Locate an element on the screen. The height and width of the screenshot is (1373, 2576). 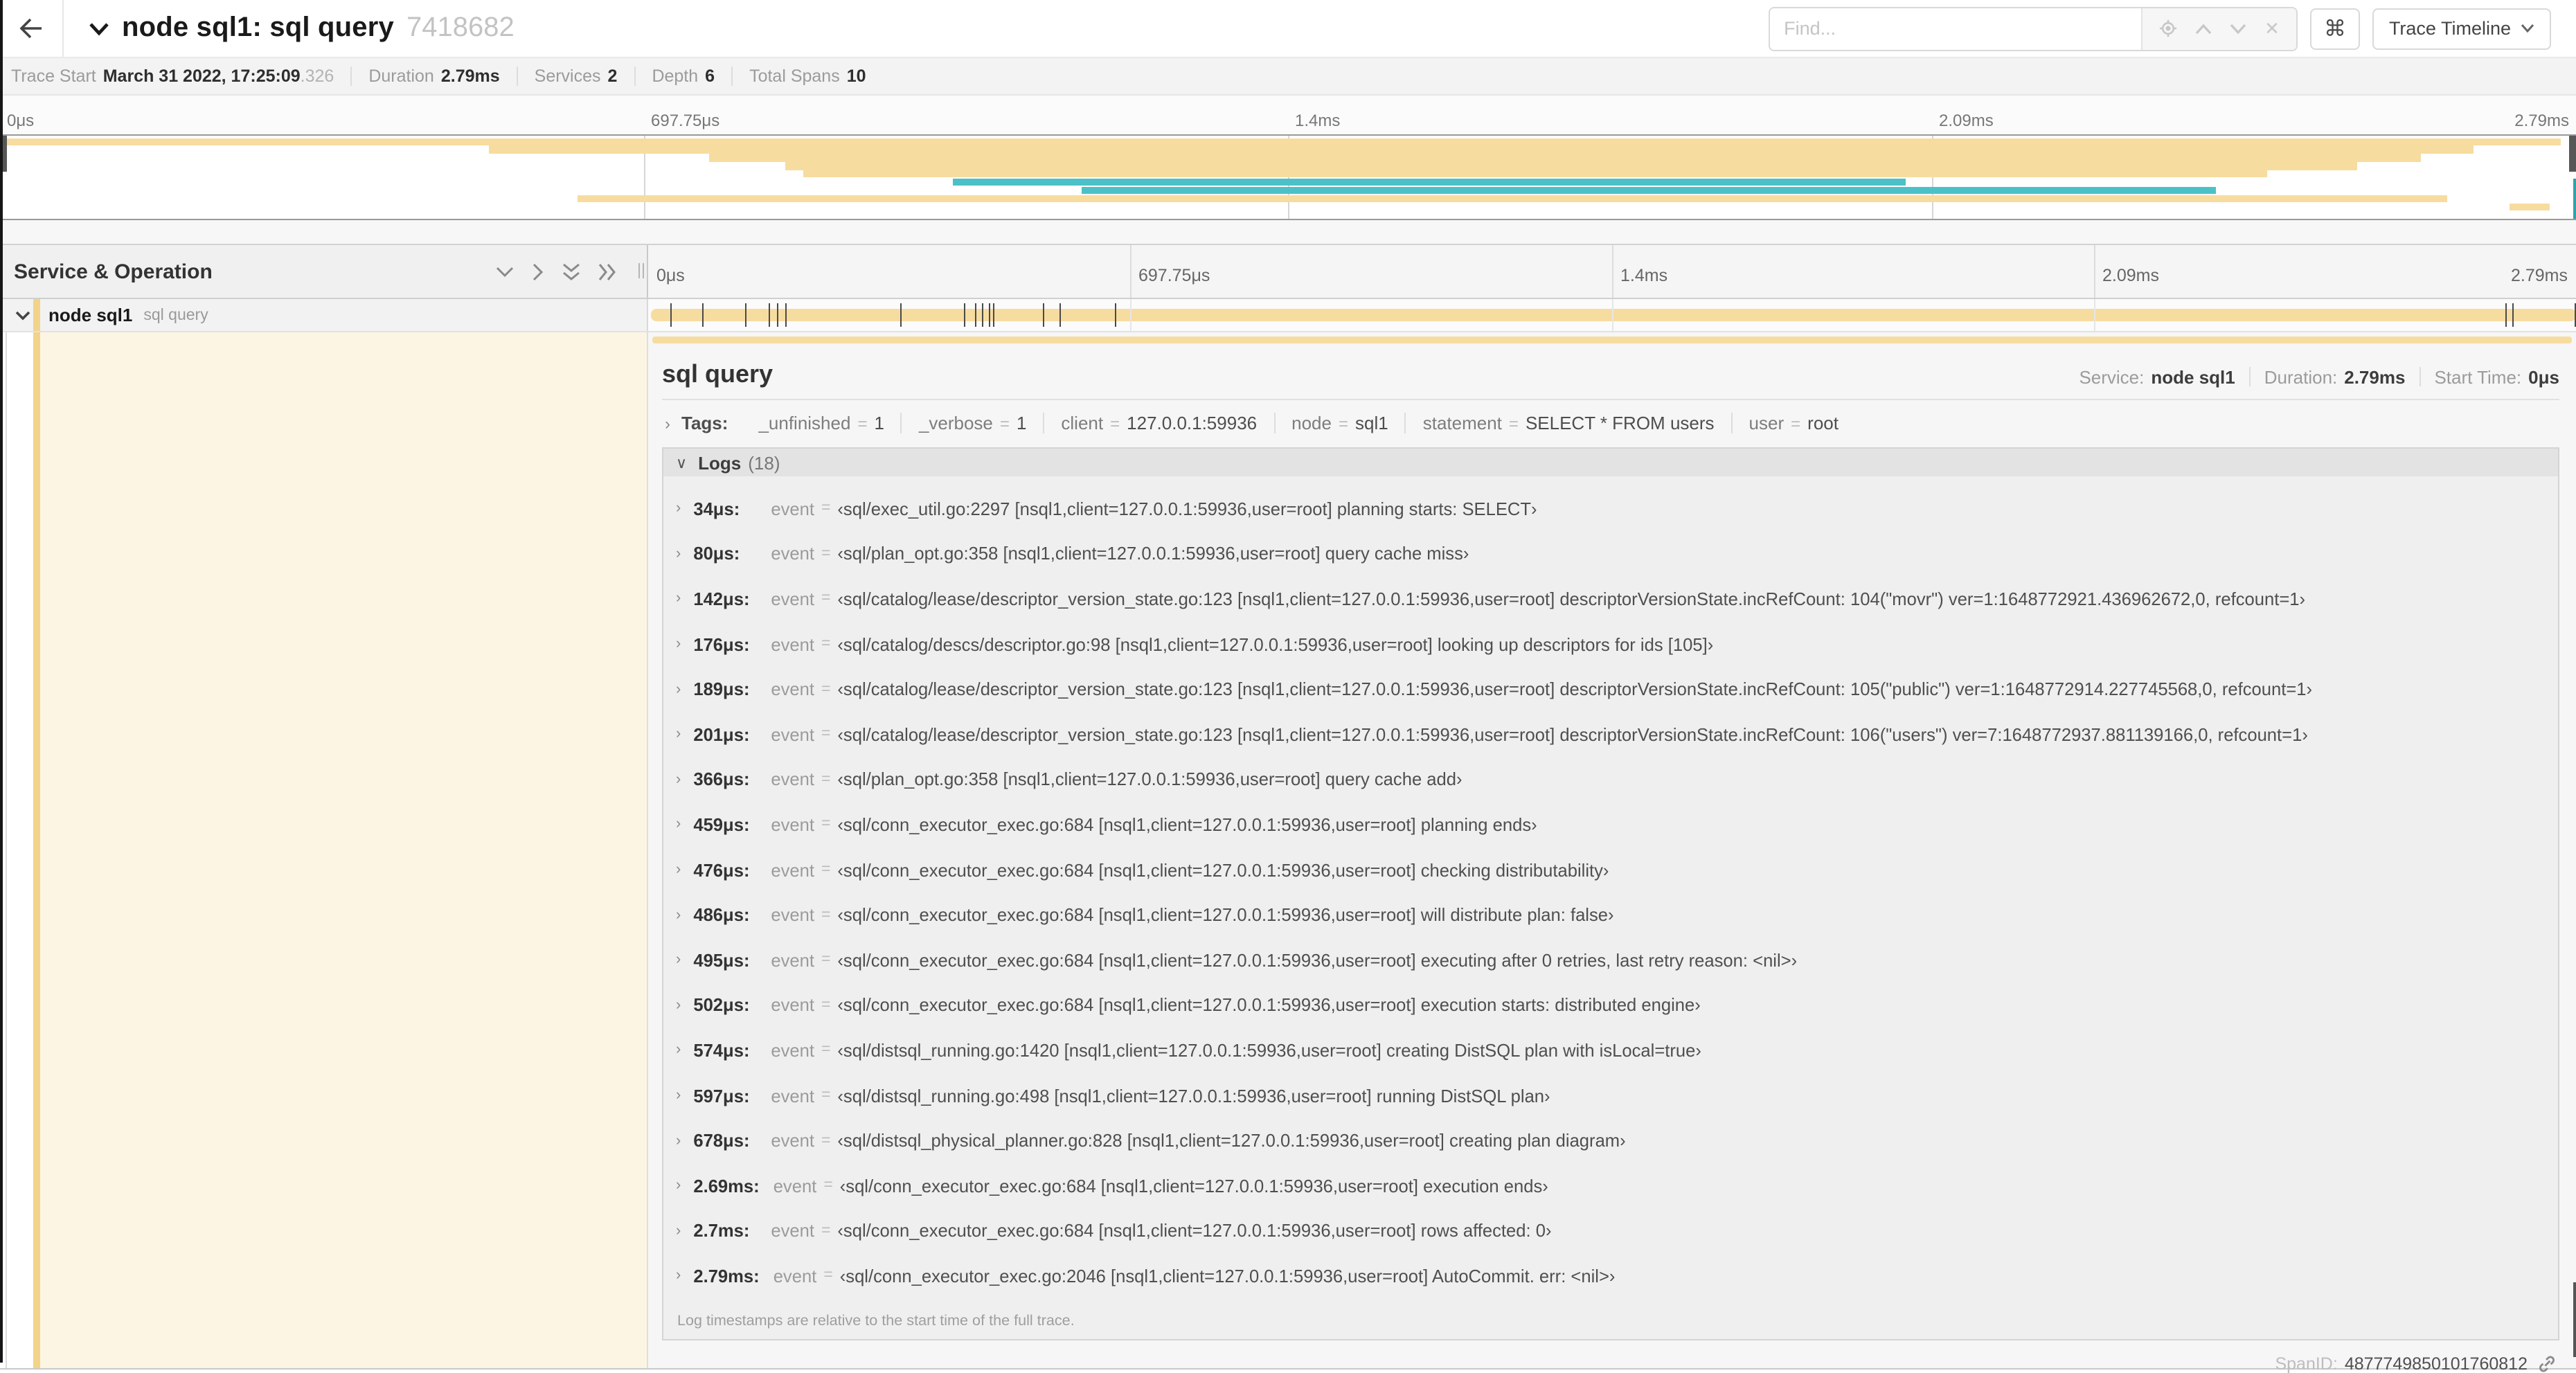
tag-key: client is located at coordinates (1082, 423).